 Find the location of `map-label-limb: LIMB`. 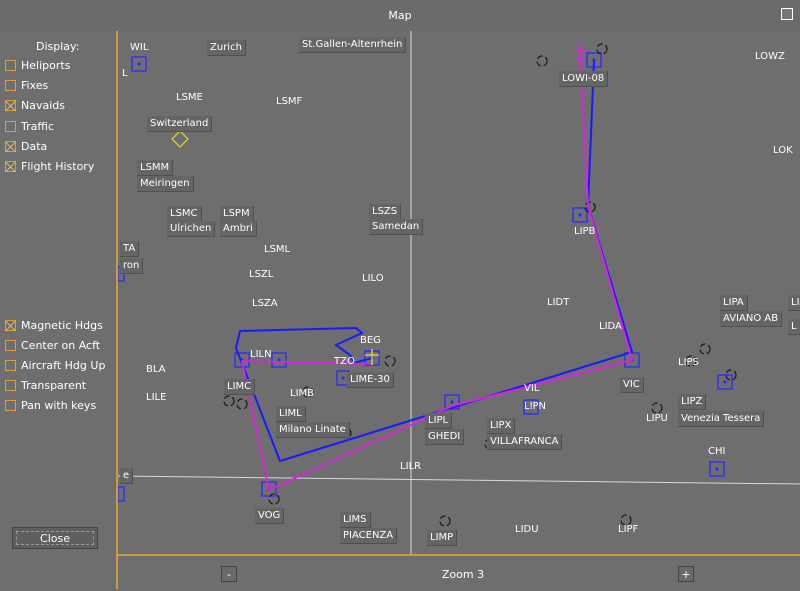

map-label-limb: LIMB is located at coordinates (302, 393).